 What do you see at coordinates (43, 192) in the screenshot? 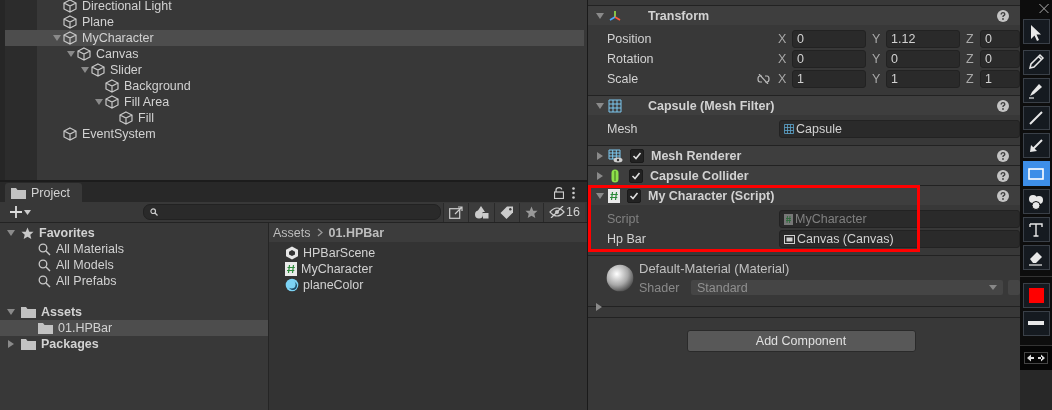
I see `project-tab: Project` at bounding box center [43, 192].